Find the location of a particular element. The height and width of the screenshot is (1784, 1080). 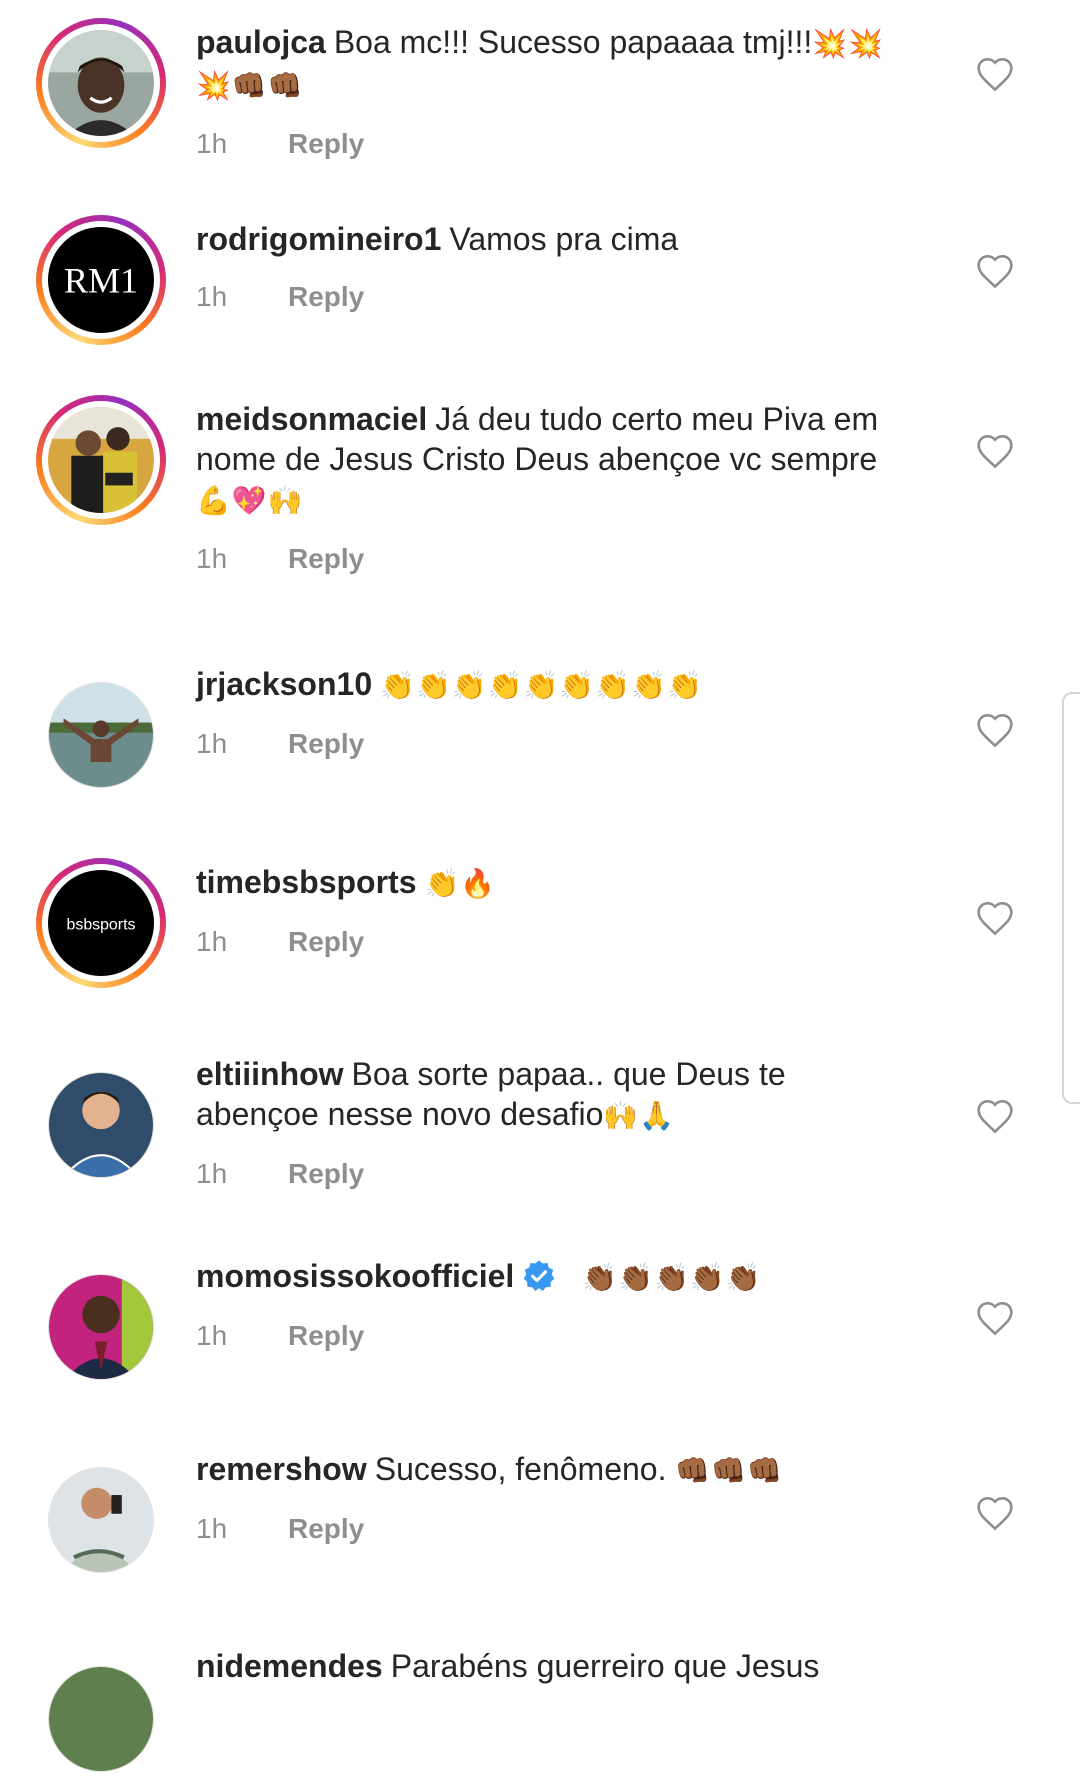

comment-body: nidemendes Parabéns guerreiro que Jesus is located at coordinates (556, 1666).